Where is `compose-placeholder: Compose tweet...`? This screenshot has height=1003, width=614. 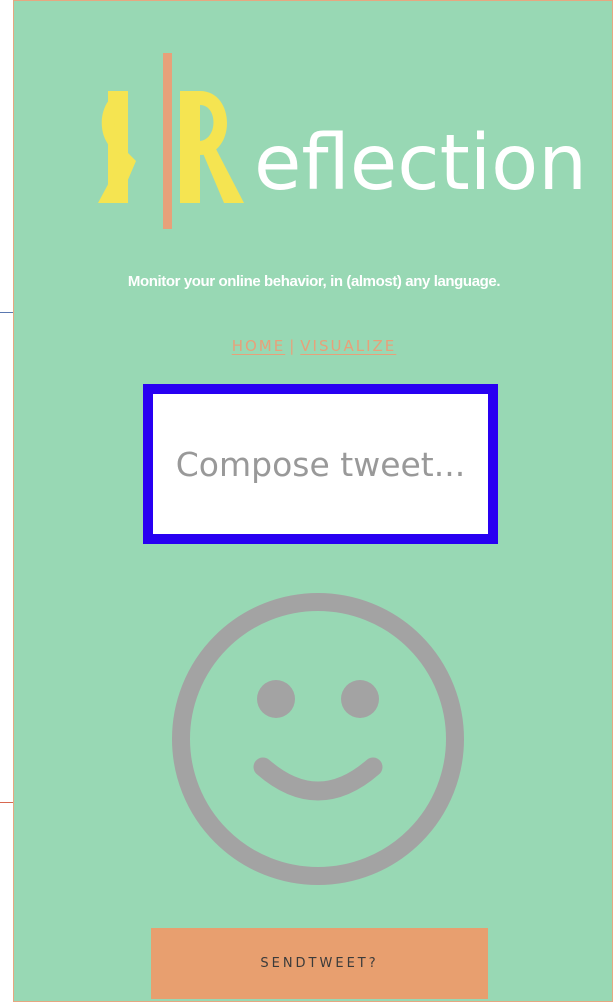 compose-placeholder: Compose tweet... is located at coordinates (320, 464).